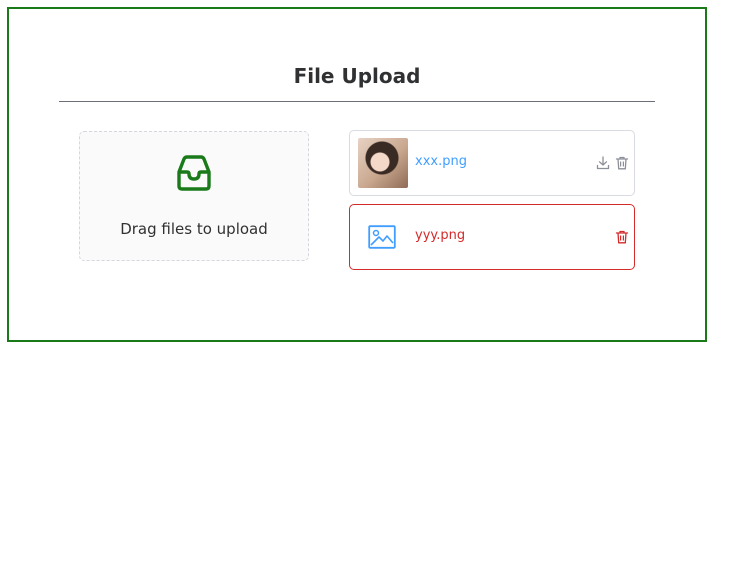  Describe the element at coordinates (357, 76) in the screenshot. I see `page-title: File Upload` at that location.